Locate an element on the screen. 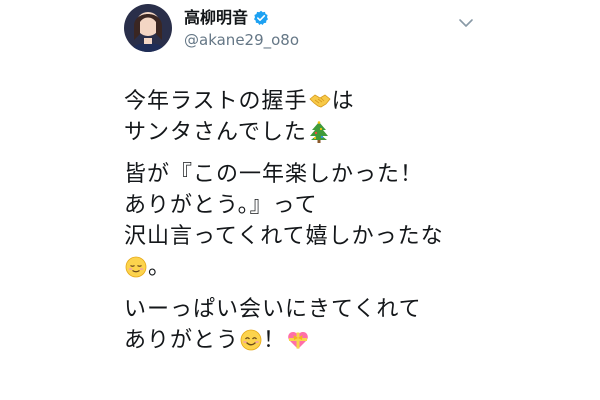 The width and height of the screenshot is (600, 400). chevron-down-icon is located at coordinates (466, 20).